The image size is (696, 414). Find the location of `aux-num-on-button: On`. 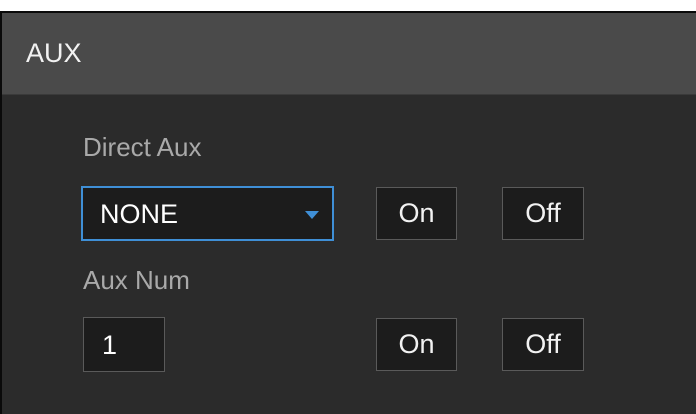

aux-num-on-button: On is located at coordinates (416, 344).